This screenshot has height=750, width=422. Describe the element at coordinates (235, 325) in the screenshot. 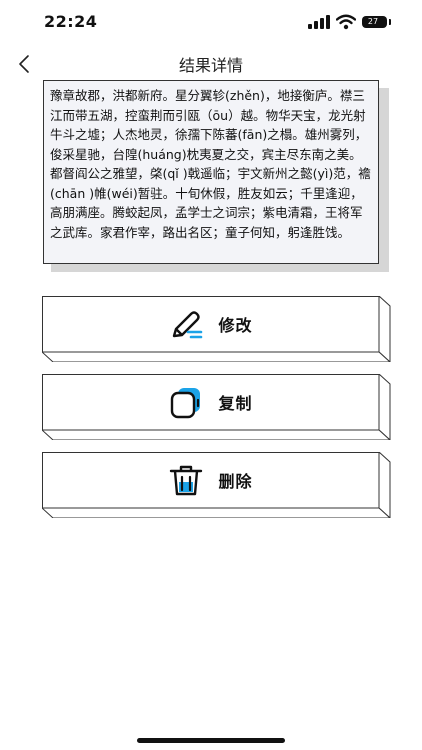

I see `edit-button-label: 修改` at that location.